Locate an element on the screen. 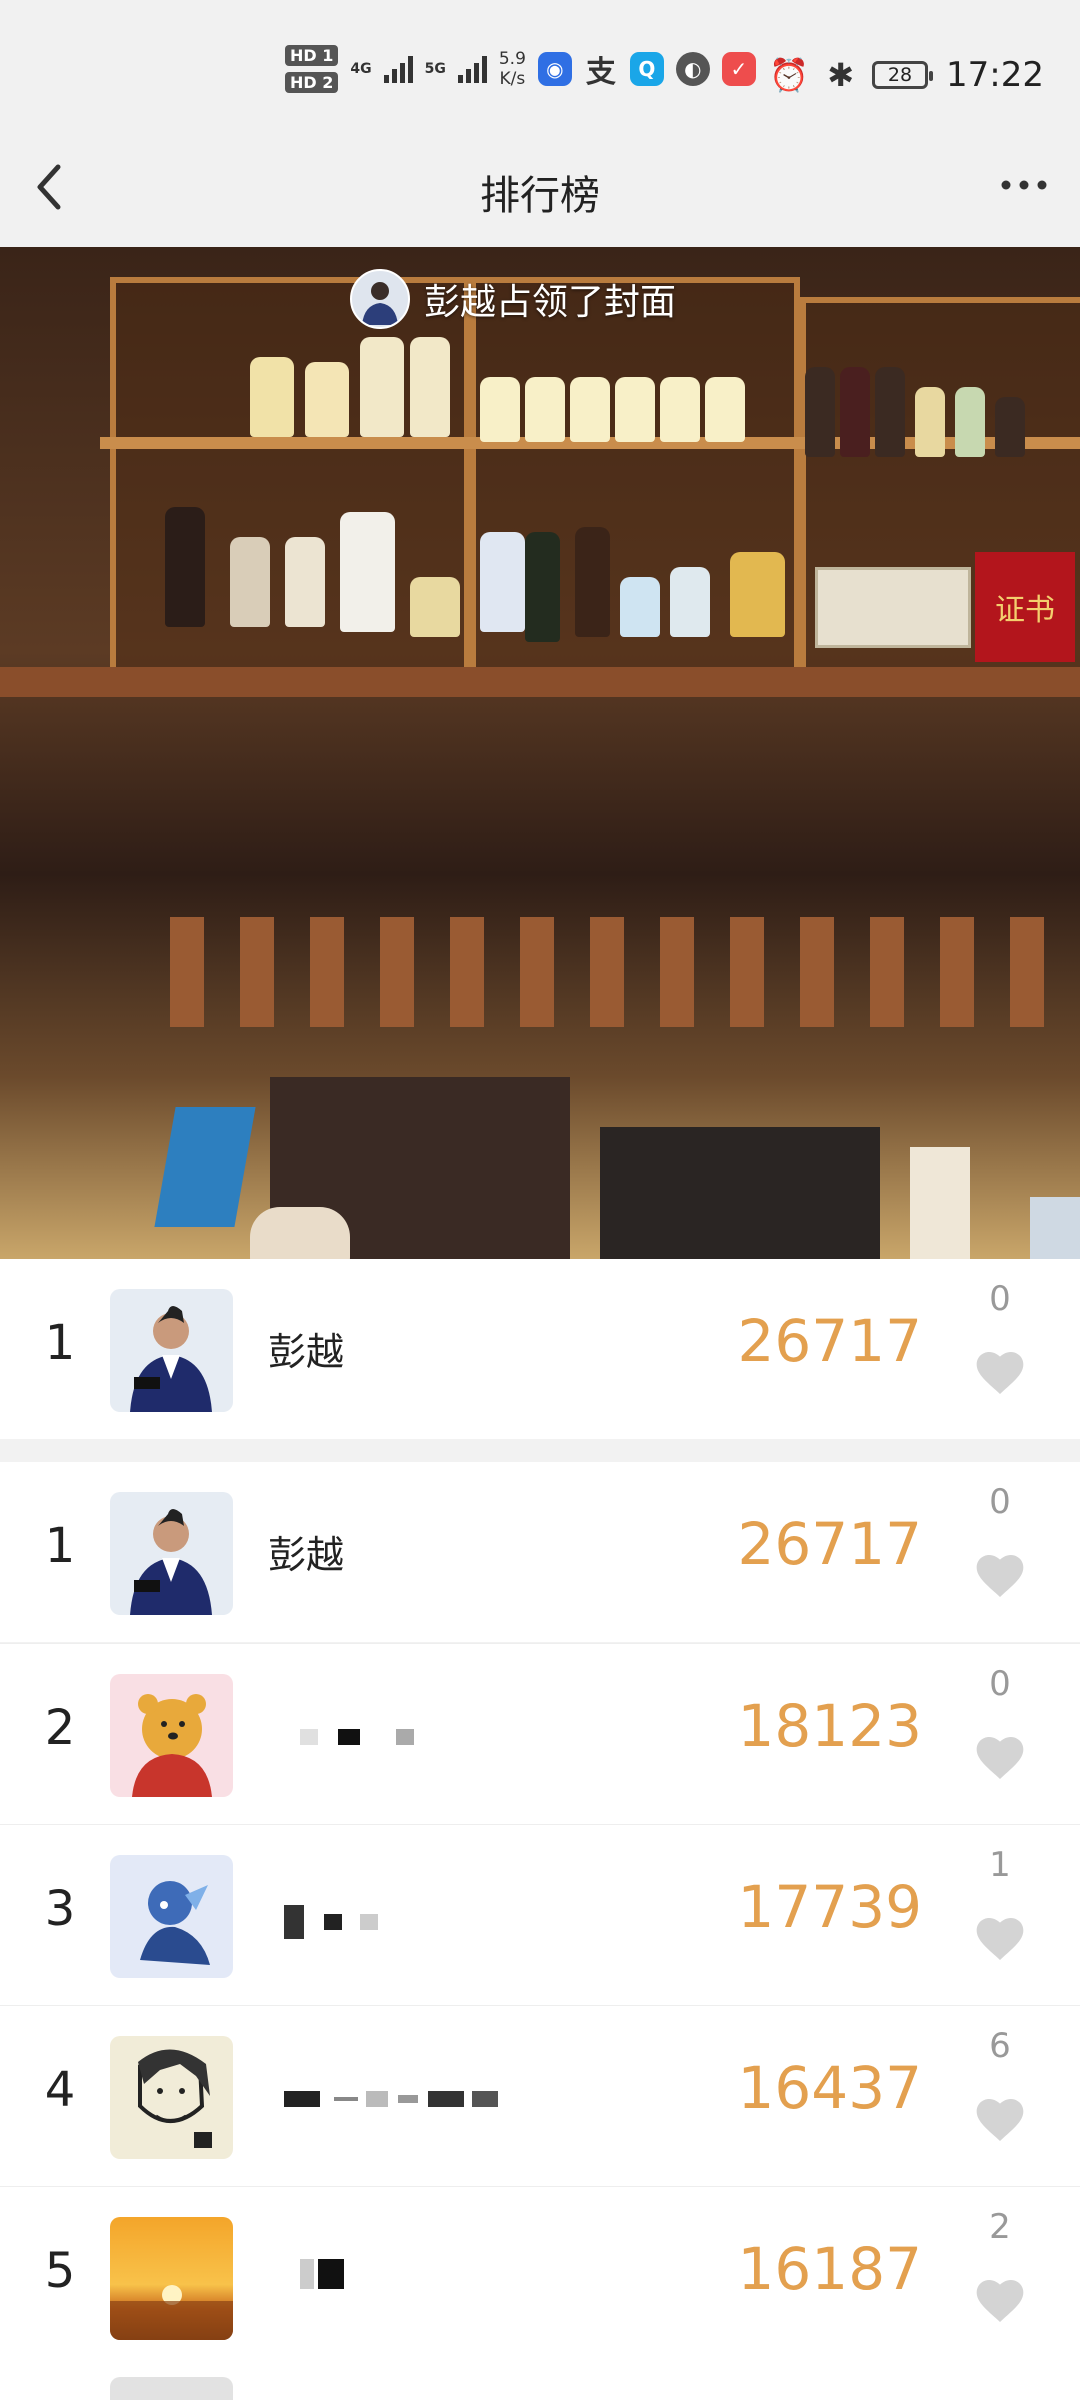  alipay-icon: 支 is located at coordinates (600, 72).